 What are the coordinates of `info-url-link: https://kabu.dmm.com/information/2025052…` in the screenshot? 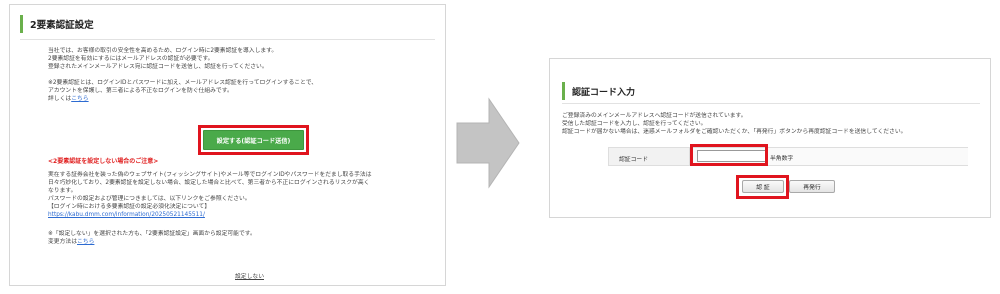 It's located at (126, 215).